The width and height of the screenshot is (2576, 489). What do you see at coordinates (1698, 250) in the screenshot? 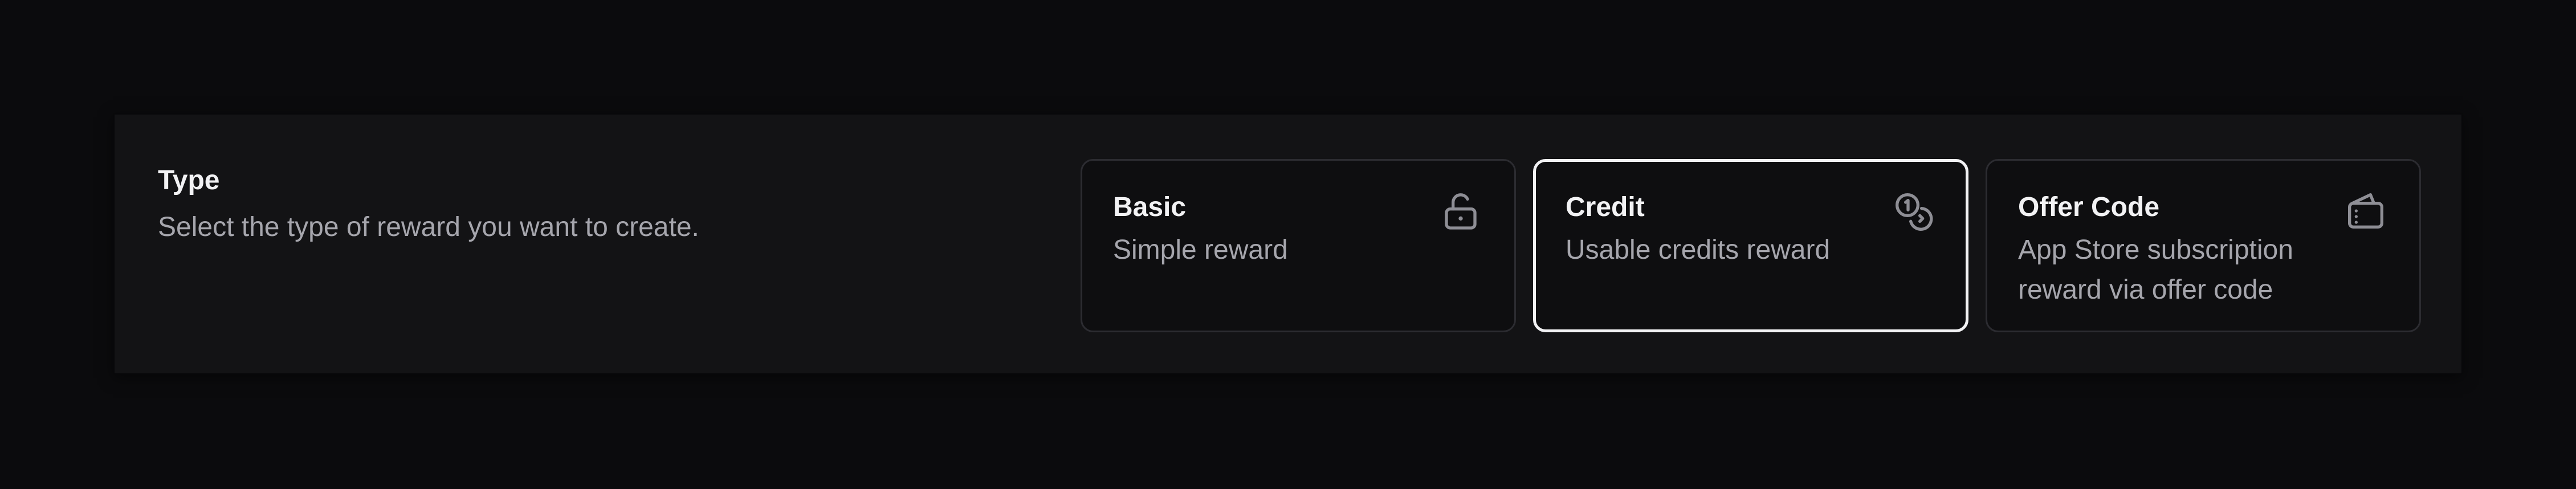
I see `option-credit-description: Usable credits reward` at bounding box center [1698, 250].